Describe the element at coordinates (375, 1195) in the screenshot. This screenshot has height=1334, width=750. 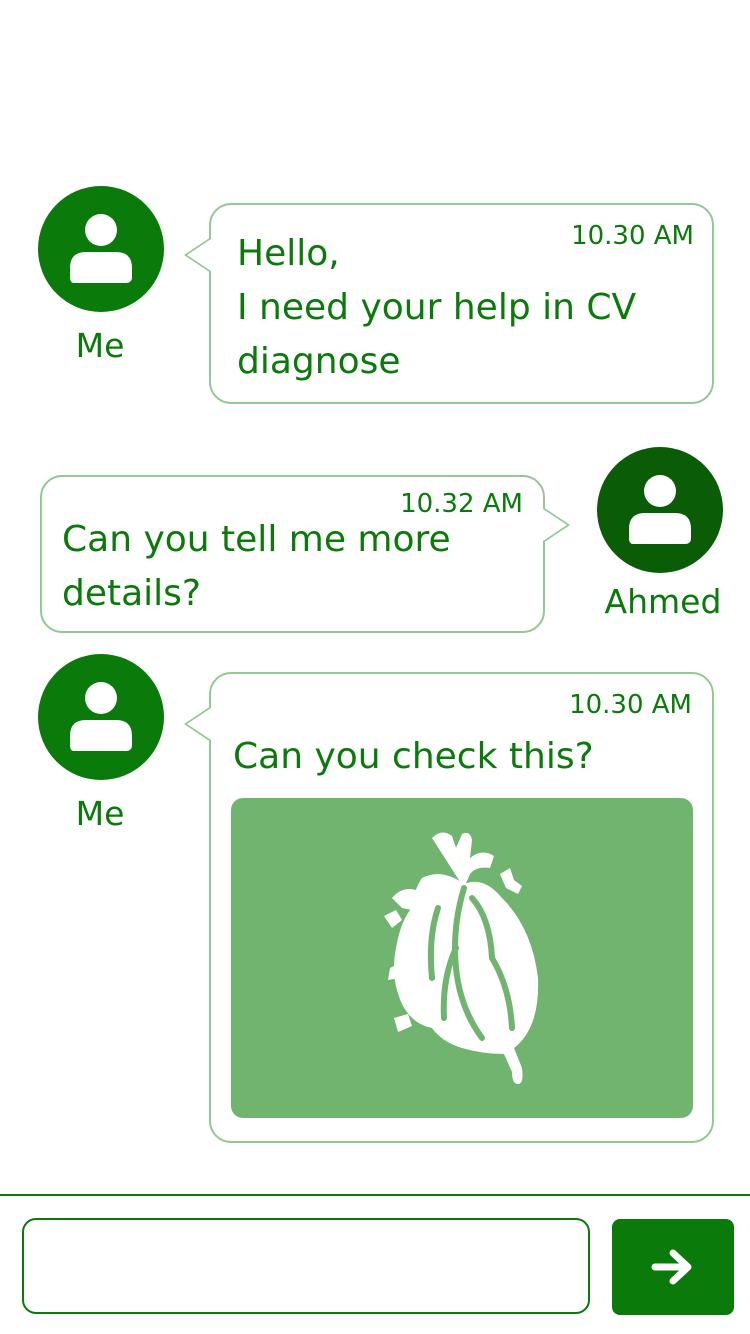
I see `composer-divider` at that location.